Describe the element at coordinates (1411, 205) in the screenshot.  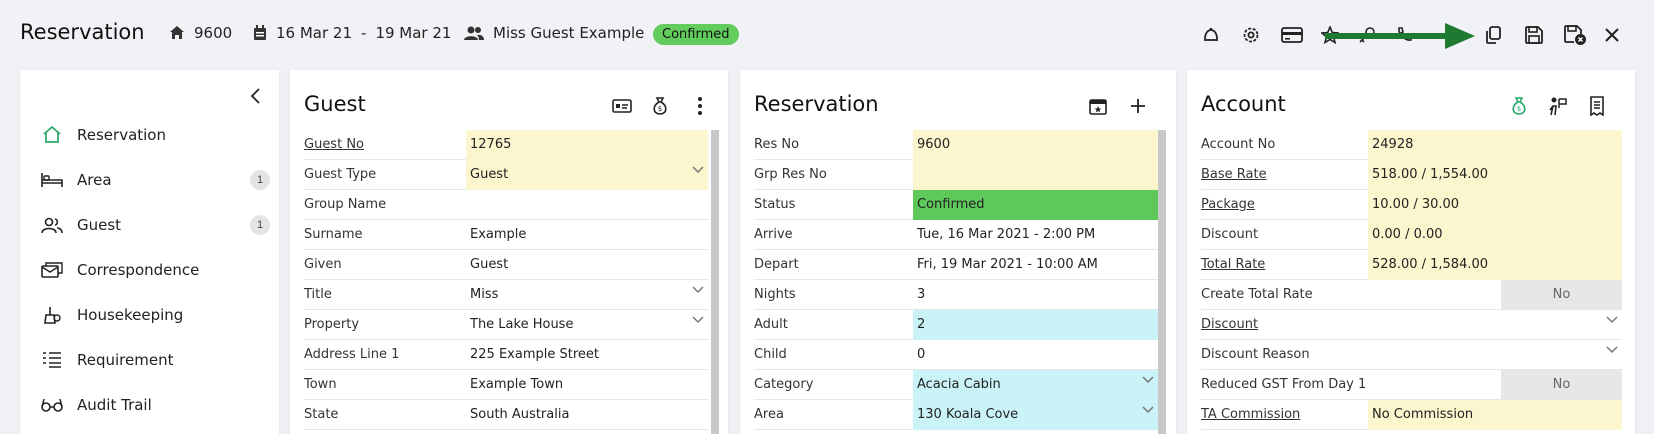
I see `field-package: Package 10.00 / 30.00` at that location.